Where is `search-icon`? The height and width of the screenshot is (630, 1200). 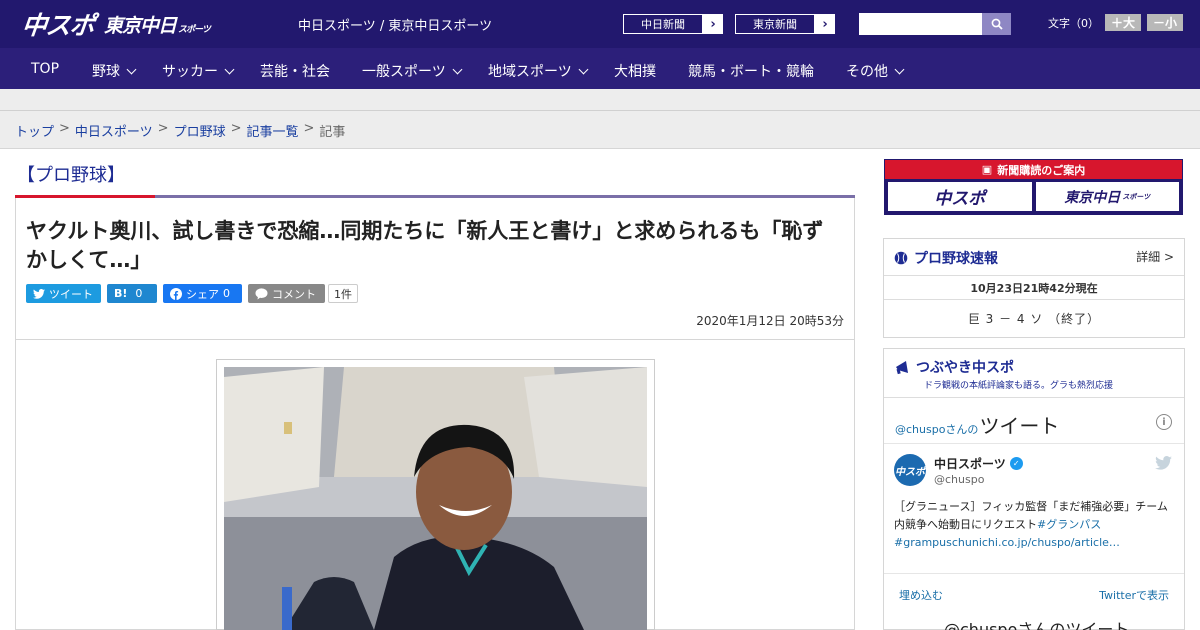 search-icon is located at coordinates (997, 24).